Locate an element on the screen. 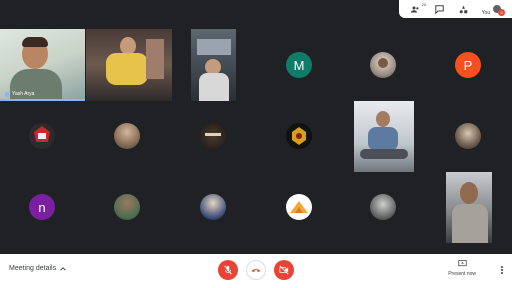 The image size is (512, 288). participant-hair is located at coordinates (35, 42).